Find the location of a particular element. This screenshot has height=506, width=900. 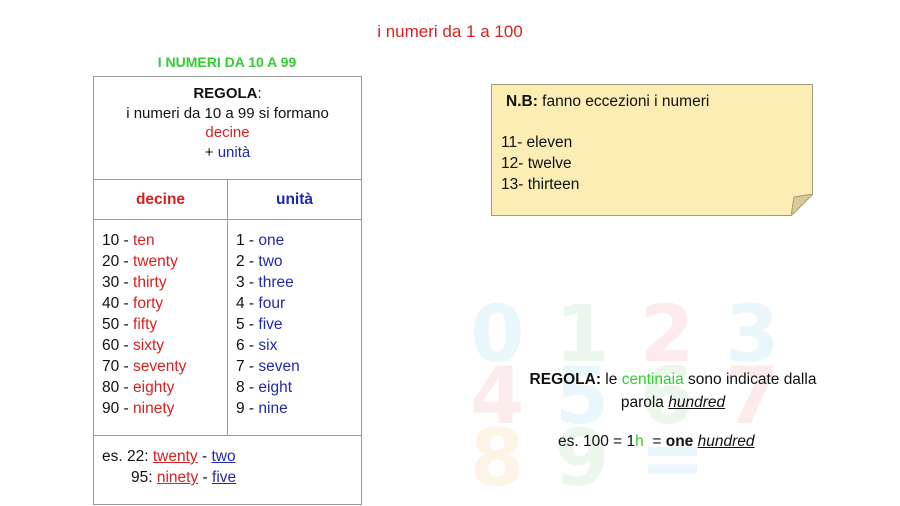

note-list: 11- eleven 12- twelve 13- thirteen is located at coordinates (540, 163).